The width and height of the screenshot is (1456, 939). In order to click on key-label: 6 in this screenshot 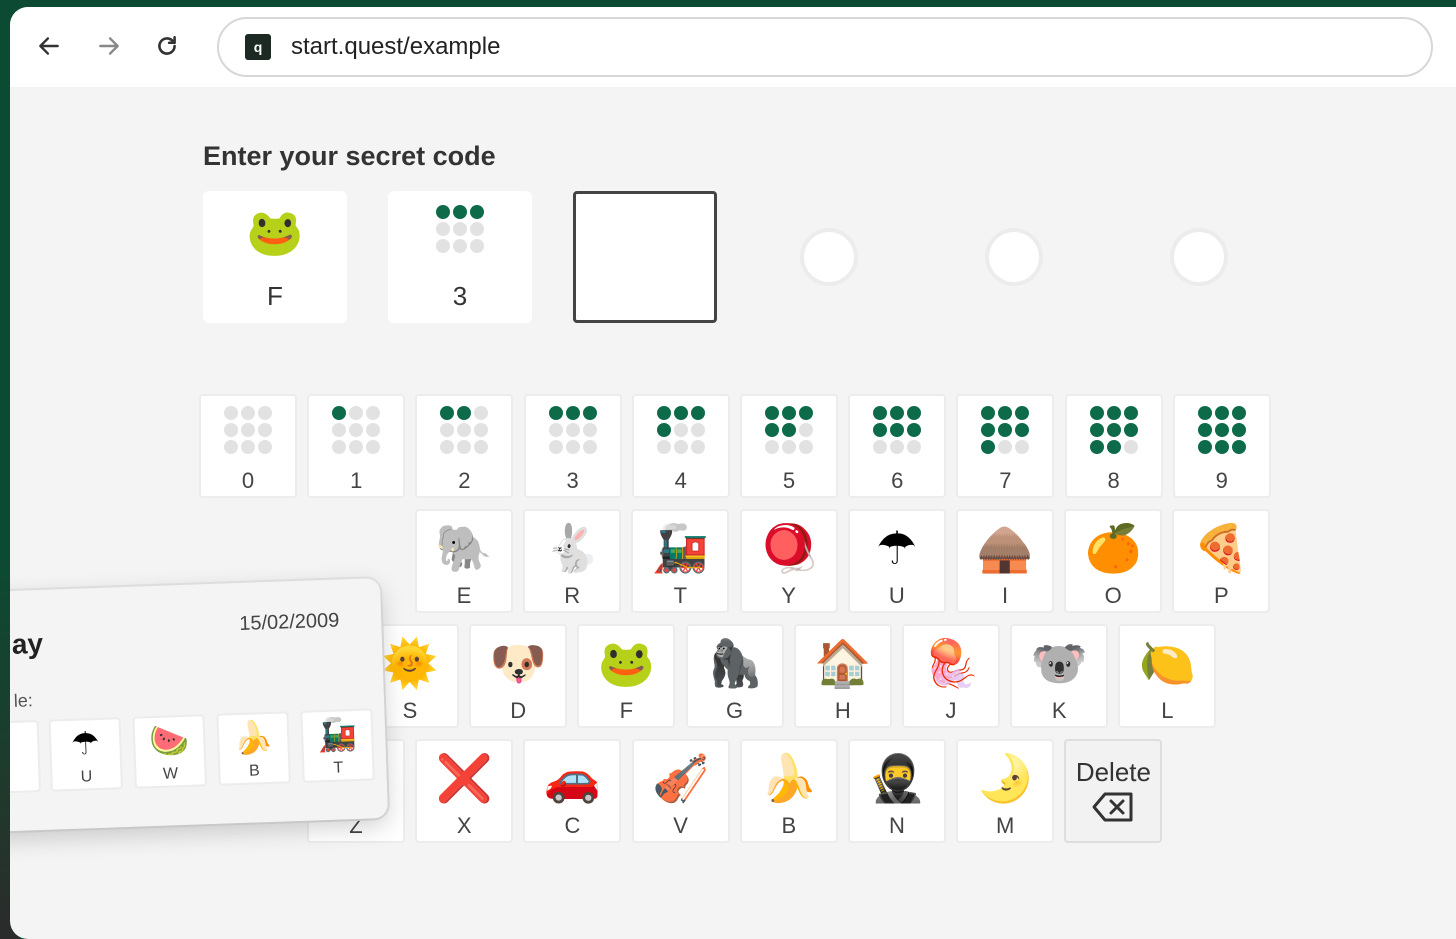, I will do `click(897, 480)`.